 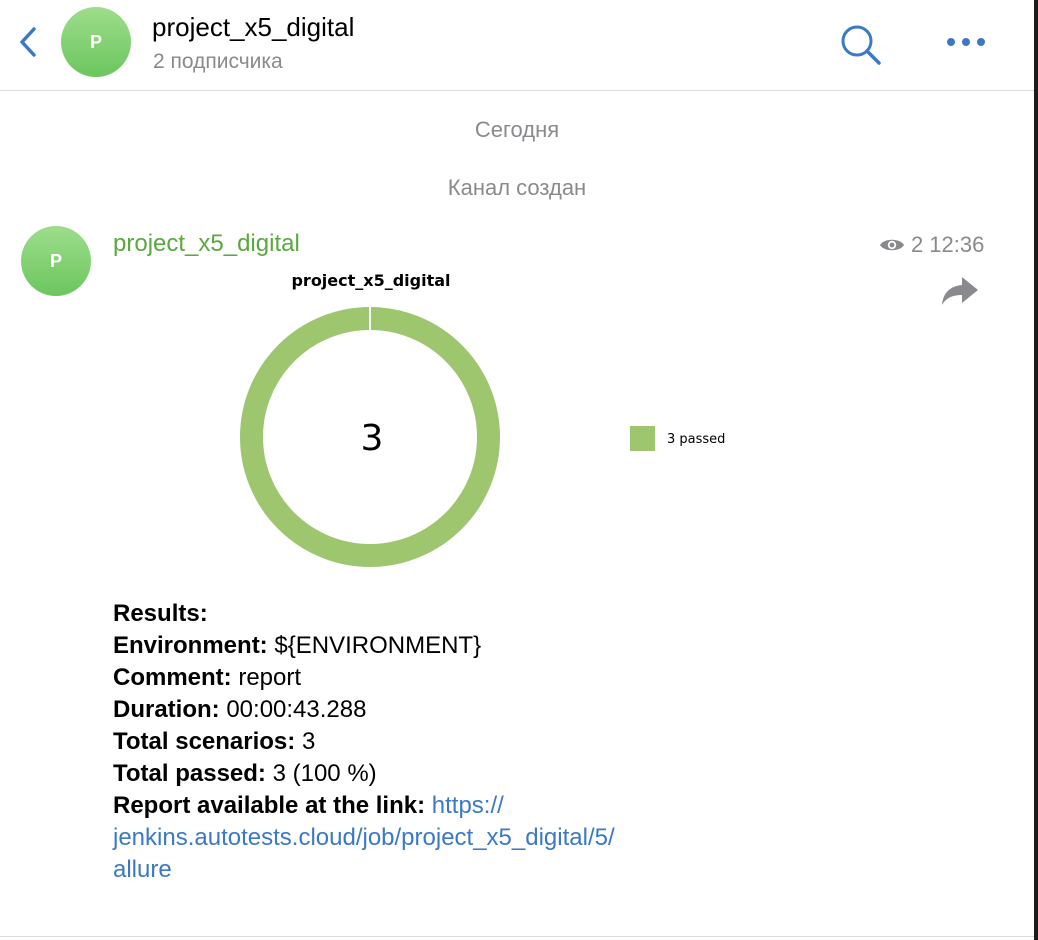 I want to click on report-link-part-1: https://, so click(x=468, y=805).